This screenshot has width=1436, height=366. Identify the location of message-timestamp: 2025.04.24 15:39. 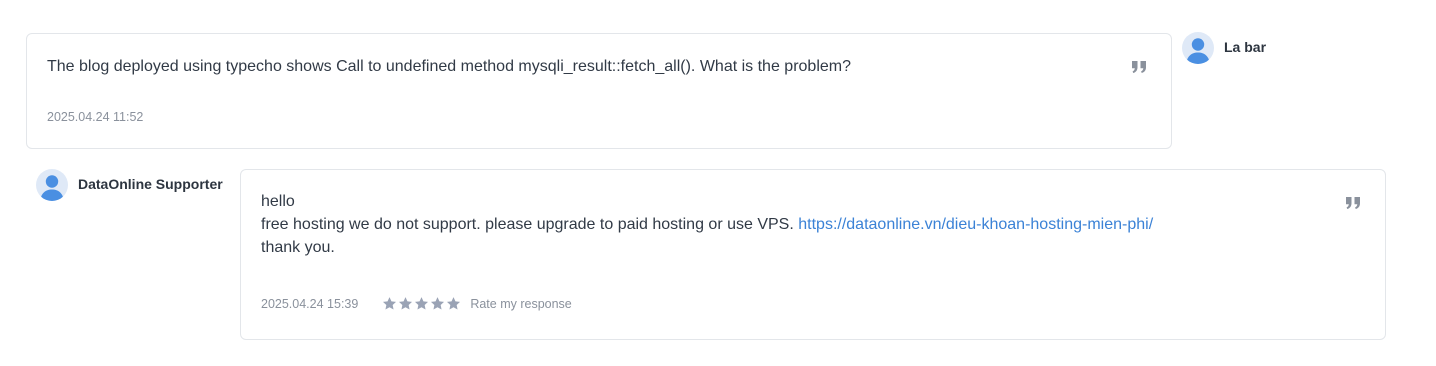
(310, 303).